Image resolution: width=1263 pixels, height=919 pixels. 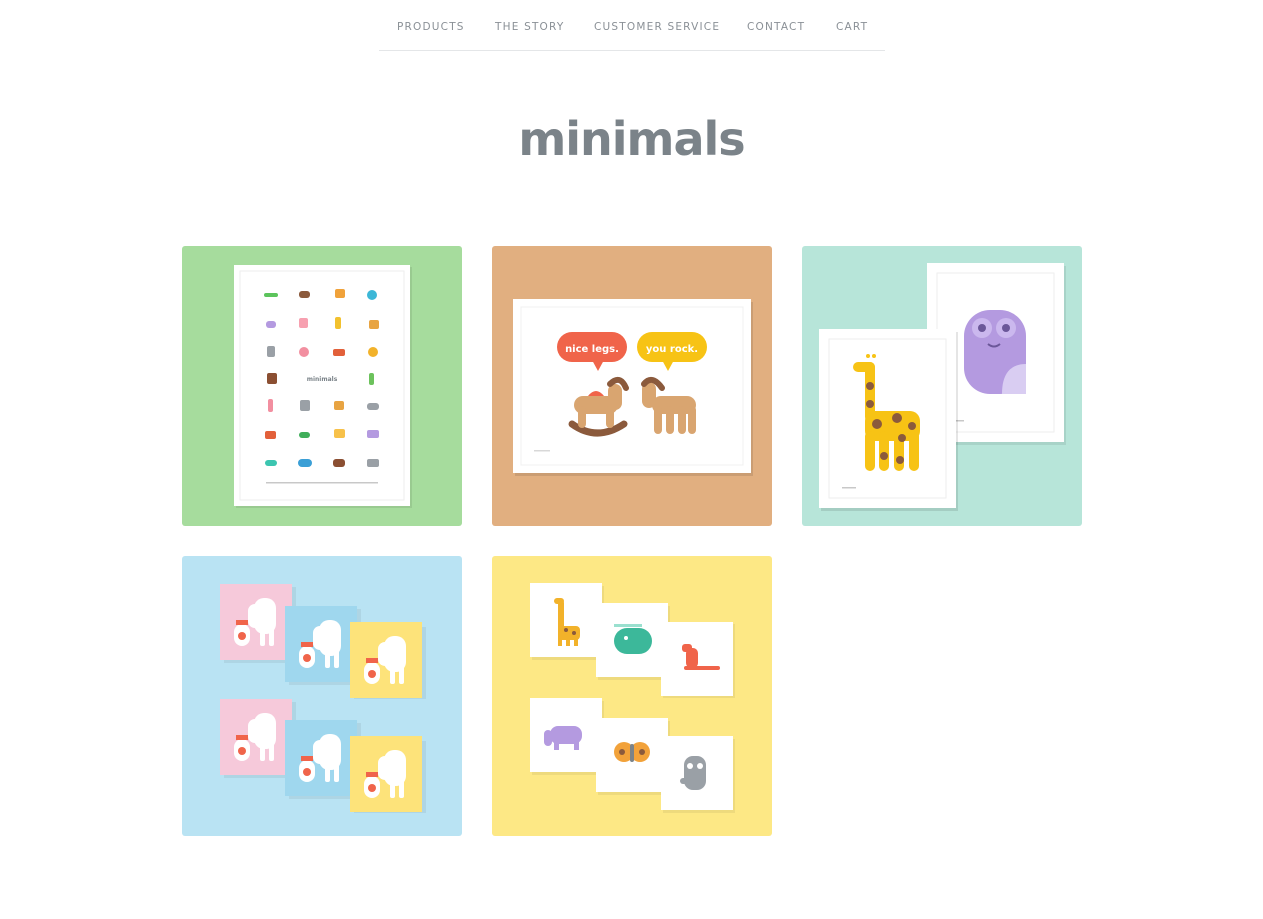 I want to click on product-tile-elephant-cards, so click(x=322, y=696).